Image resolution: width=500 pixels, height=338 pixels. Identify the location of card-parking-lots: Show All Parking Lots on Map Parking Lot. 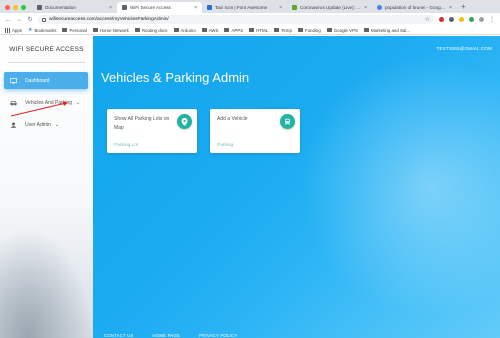
(152, 131).